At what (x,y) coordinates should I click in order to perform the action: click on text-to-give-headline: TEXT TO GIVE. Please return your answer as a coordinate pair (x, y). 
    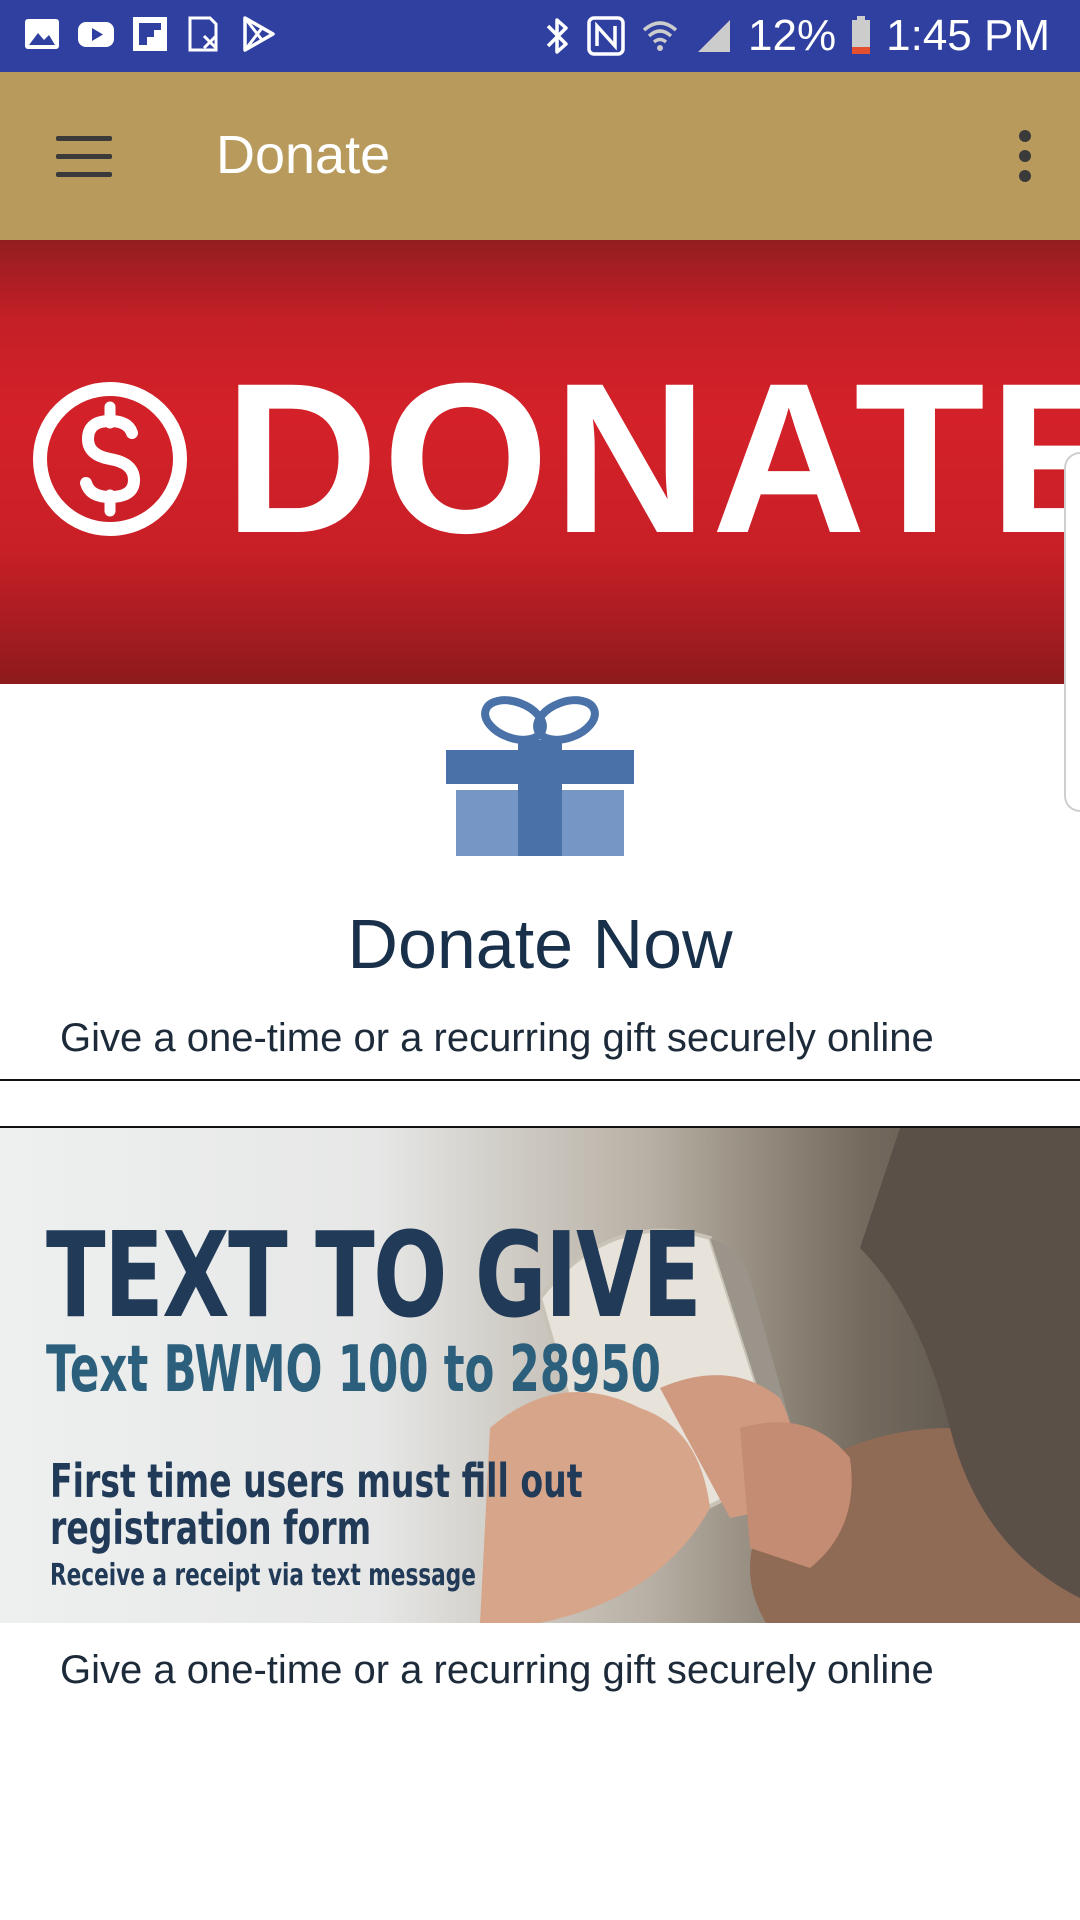
    Looking at the image, I should click on (374, 1275).